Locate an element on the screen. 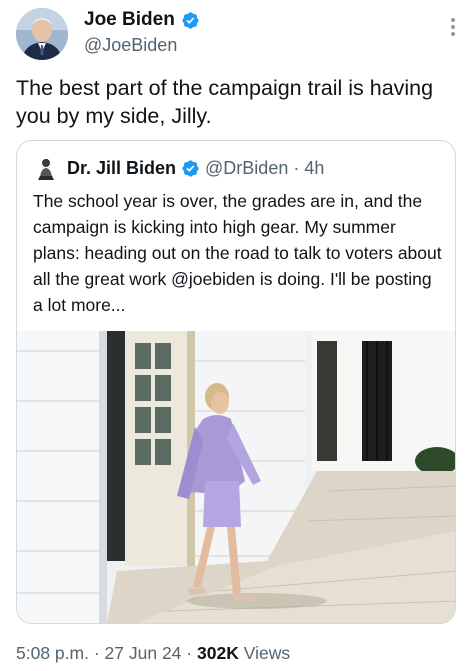 The height and width of the screenshot is (671, 474). tweet-timestamp-line: 5:08 p.m. · 27 Jun 24 · 302K Views is located at coordinates (153, 653).